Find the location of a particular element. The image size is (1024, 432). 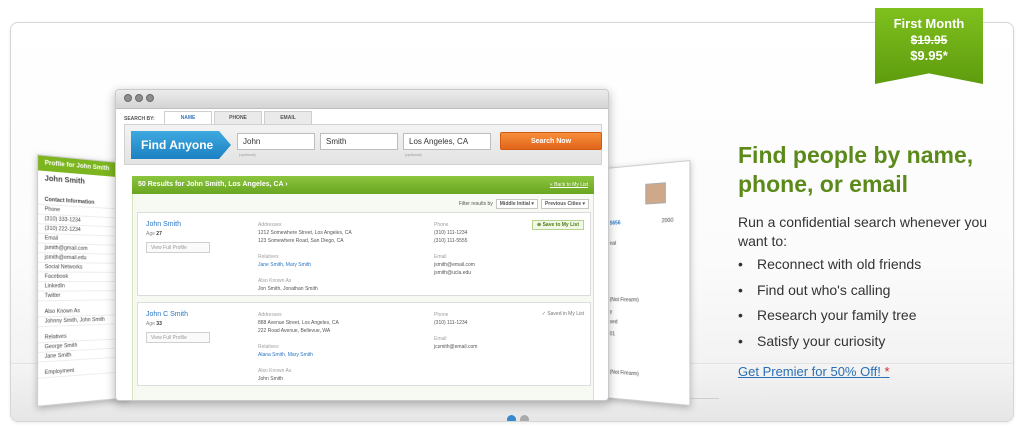

relatives-links: Jane Smith, Mary Smith is located at coordinates (305, 265).